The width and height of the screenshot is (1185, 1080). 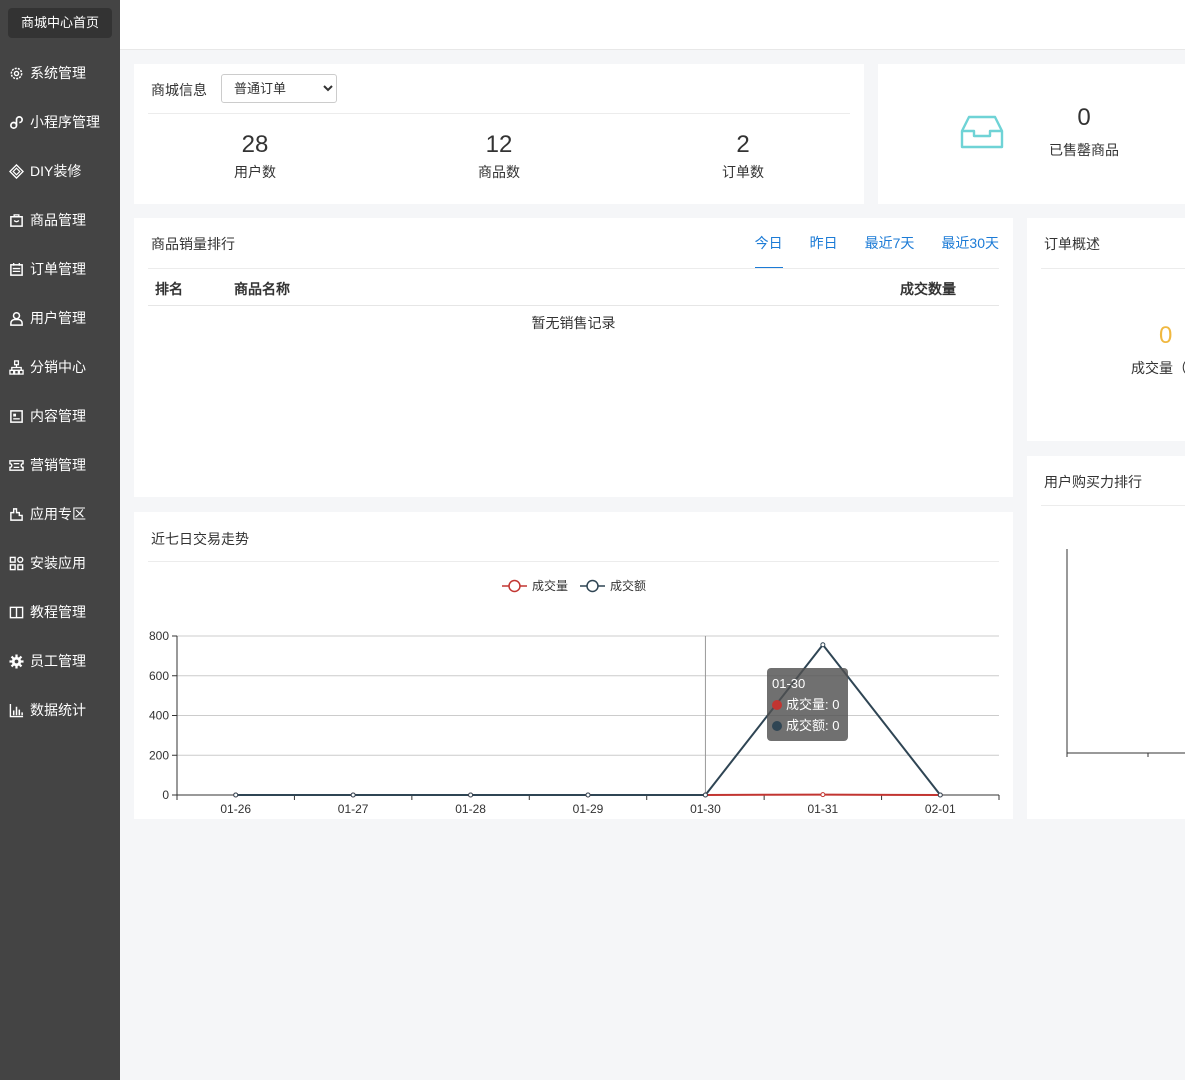 I want to click on tab-last-7-days: 最近7天, so click(x=890, y=251).